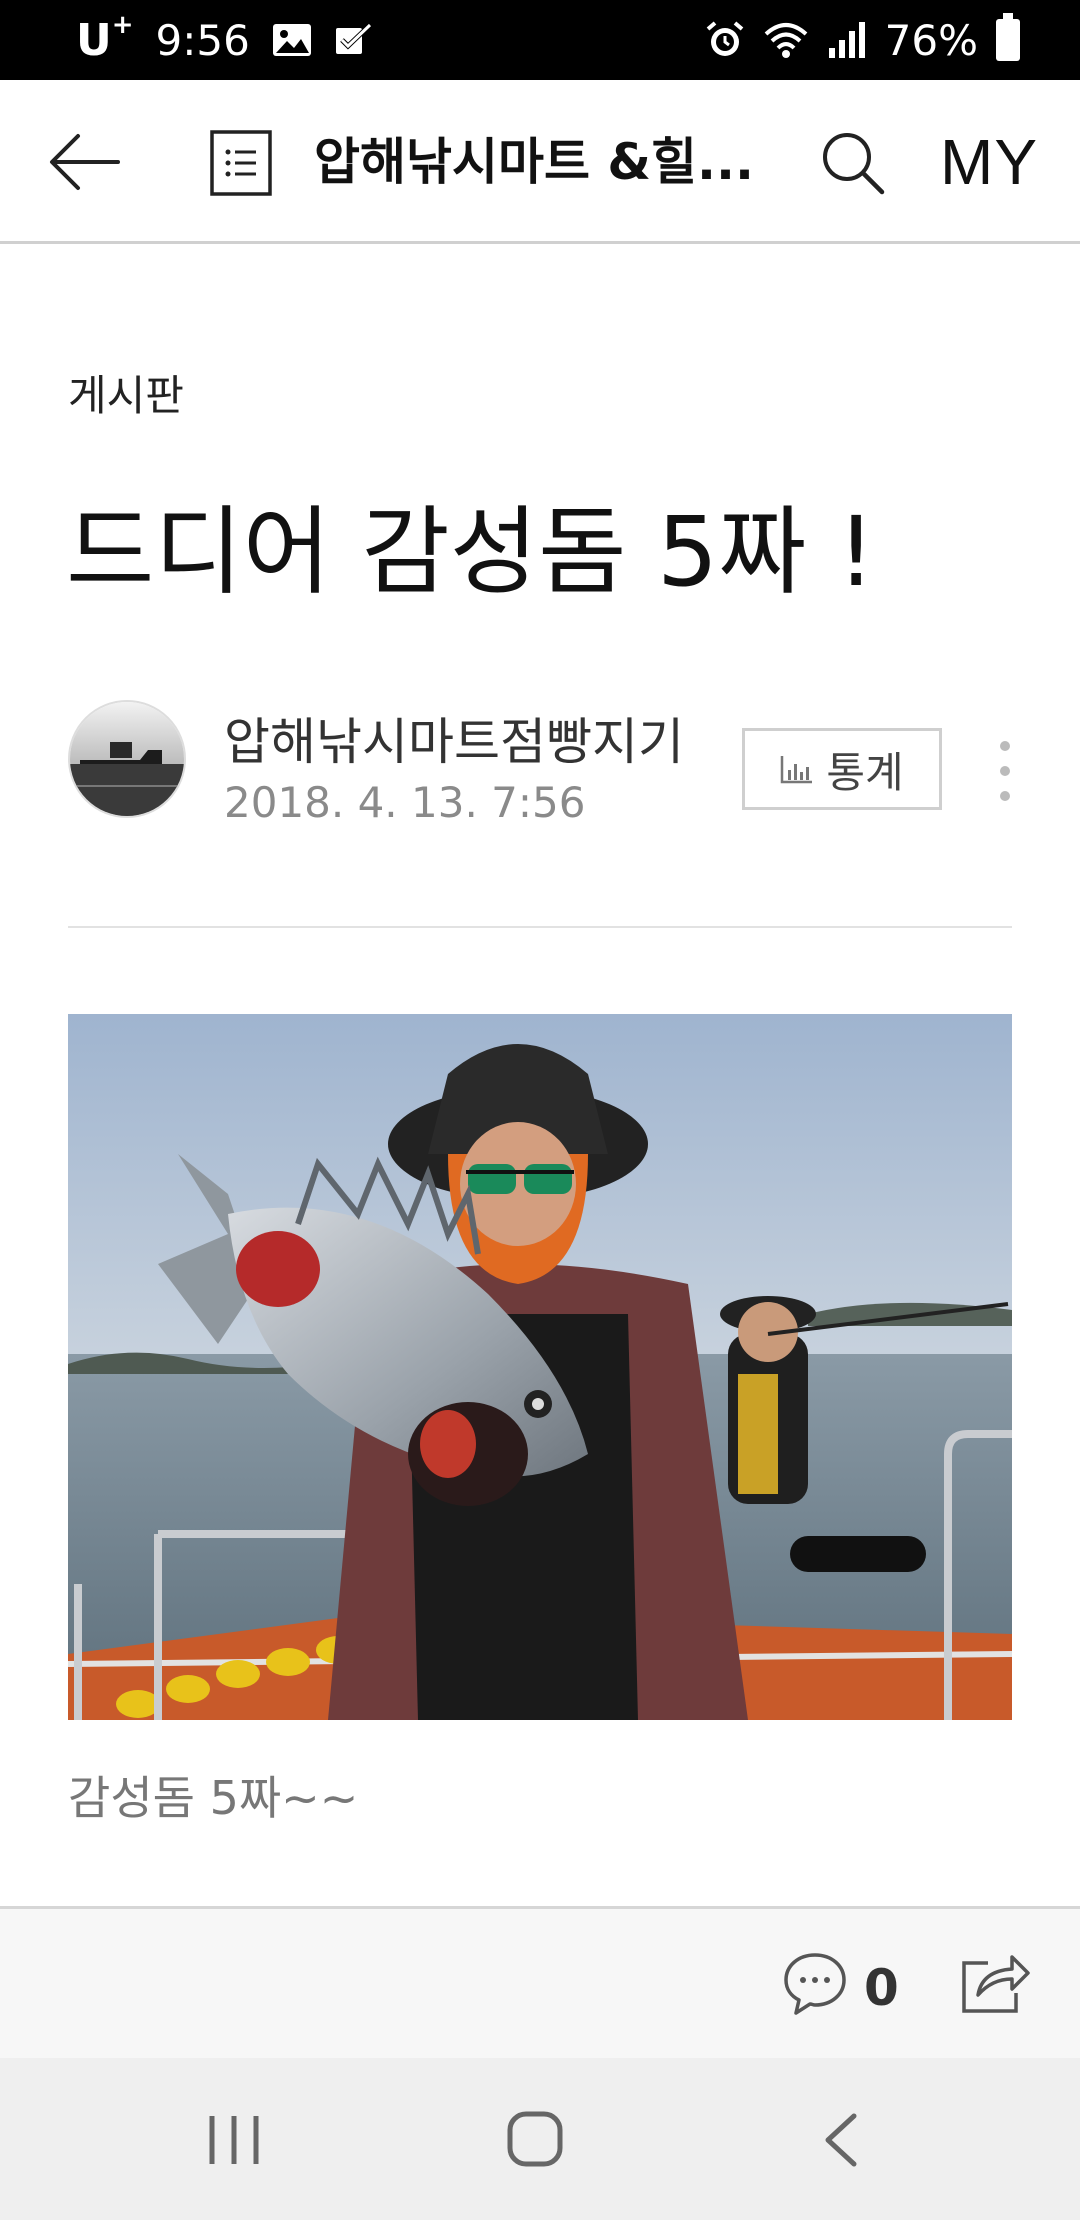 The width and height of the screenshot is (1080, 2220). Describe the element at coordinates (126, 392) in the screenshot. I see `board-label: 게시판` at that location.